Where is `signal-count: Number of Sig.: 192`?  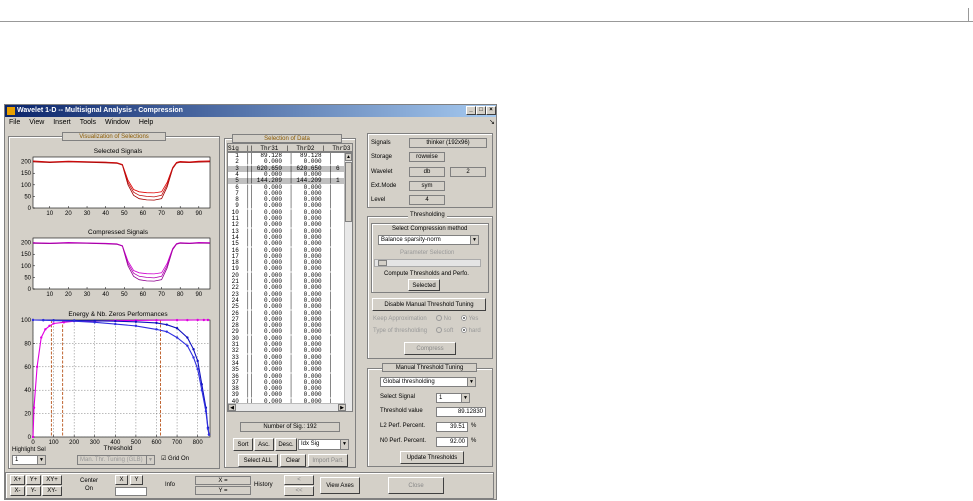
signal-count: Number of Sig.: 192 is located at coordinates (290, 427).